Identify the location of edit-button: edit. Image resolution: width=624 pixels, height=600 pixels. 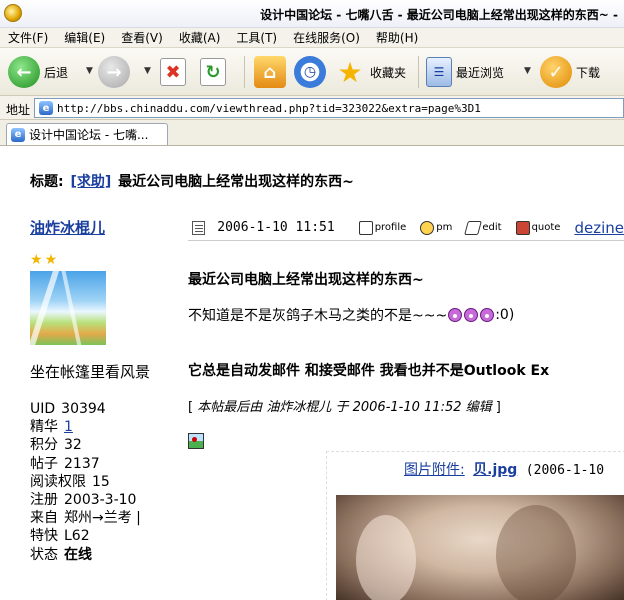
(483, 227).